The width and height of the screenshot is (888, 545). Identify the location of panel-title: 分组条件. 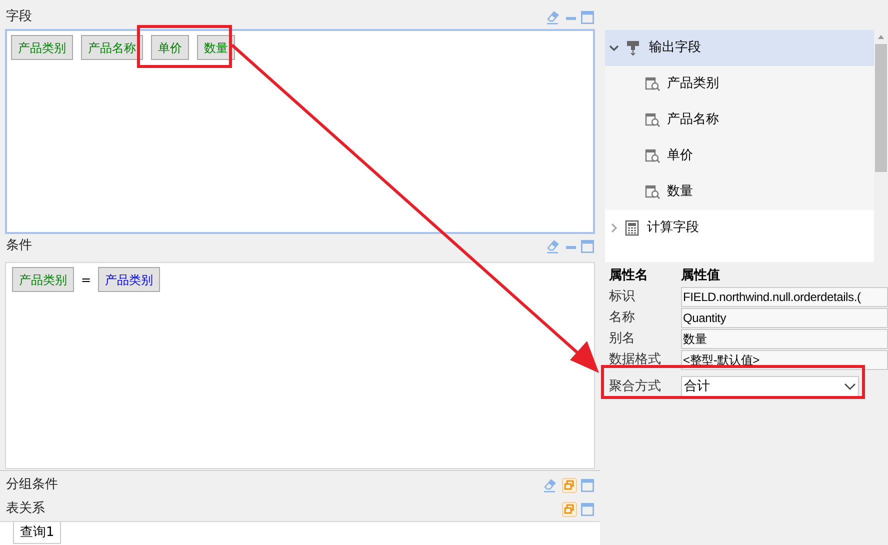
(32, 485).